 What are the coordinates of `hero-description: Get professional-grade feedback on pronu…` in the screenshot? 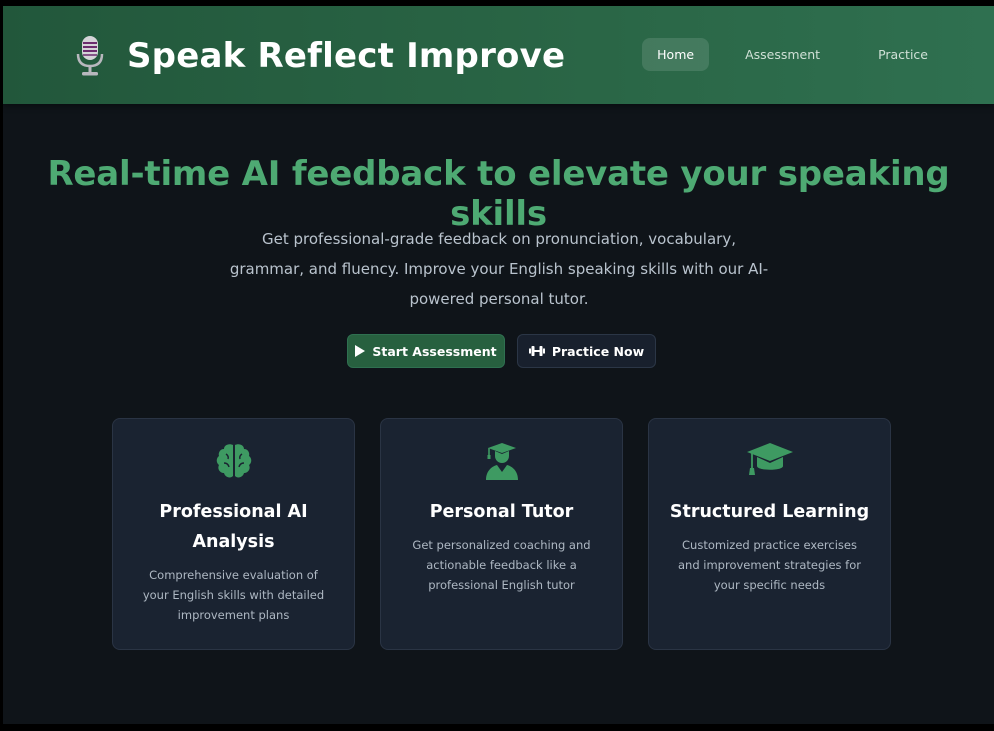 It's located at (499, 269).